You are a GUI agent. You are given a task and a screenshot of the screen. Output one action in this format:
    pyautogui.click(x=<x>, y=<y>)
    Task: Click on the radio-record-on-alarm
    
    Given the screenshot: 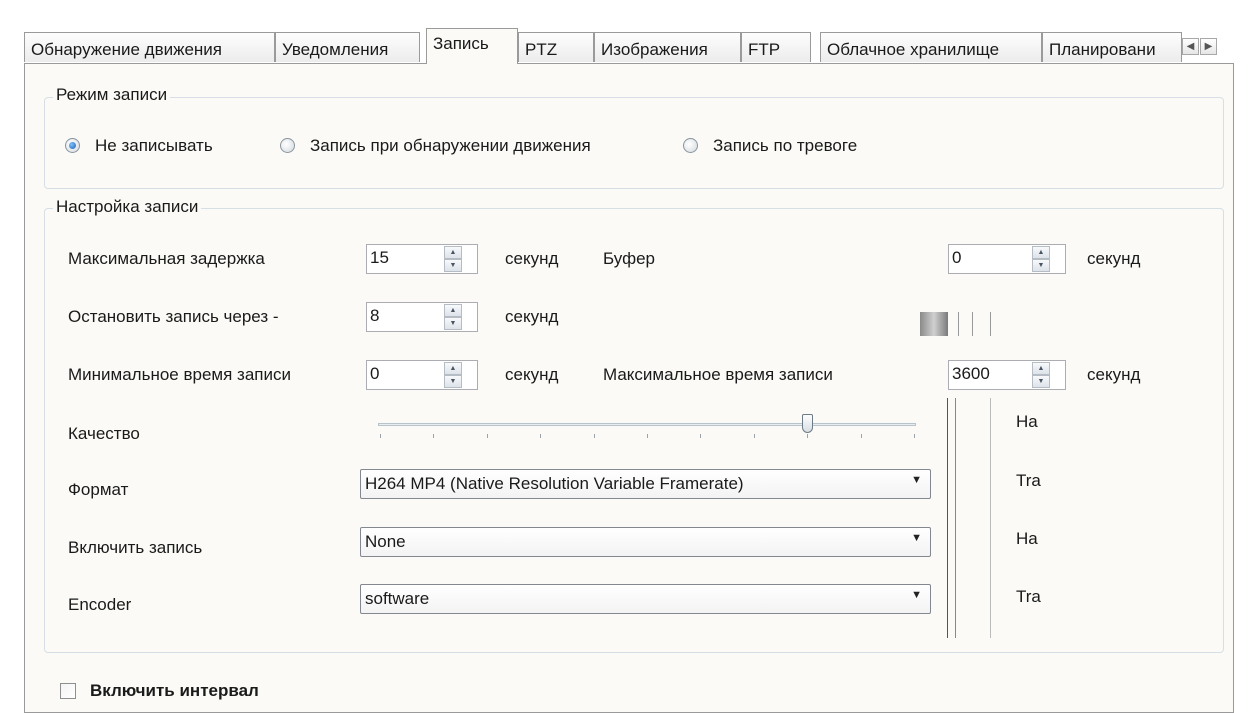 What is the action you would take?
    pyautogui.click(x=690, y=145)
    